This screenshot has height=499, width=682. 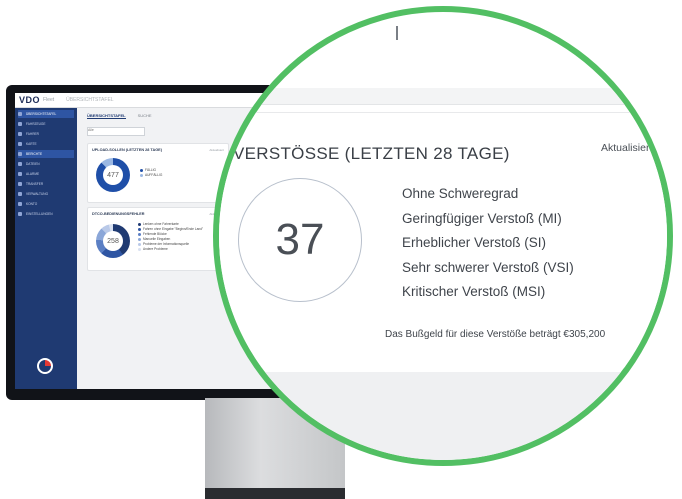 What do you see at coordinates (397, 33) in the screenshot?
I see `cursor-line` at bounding box center [397, 33].